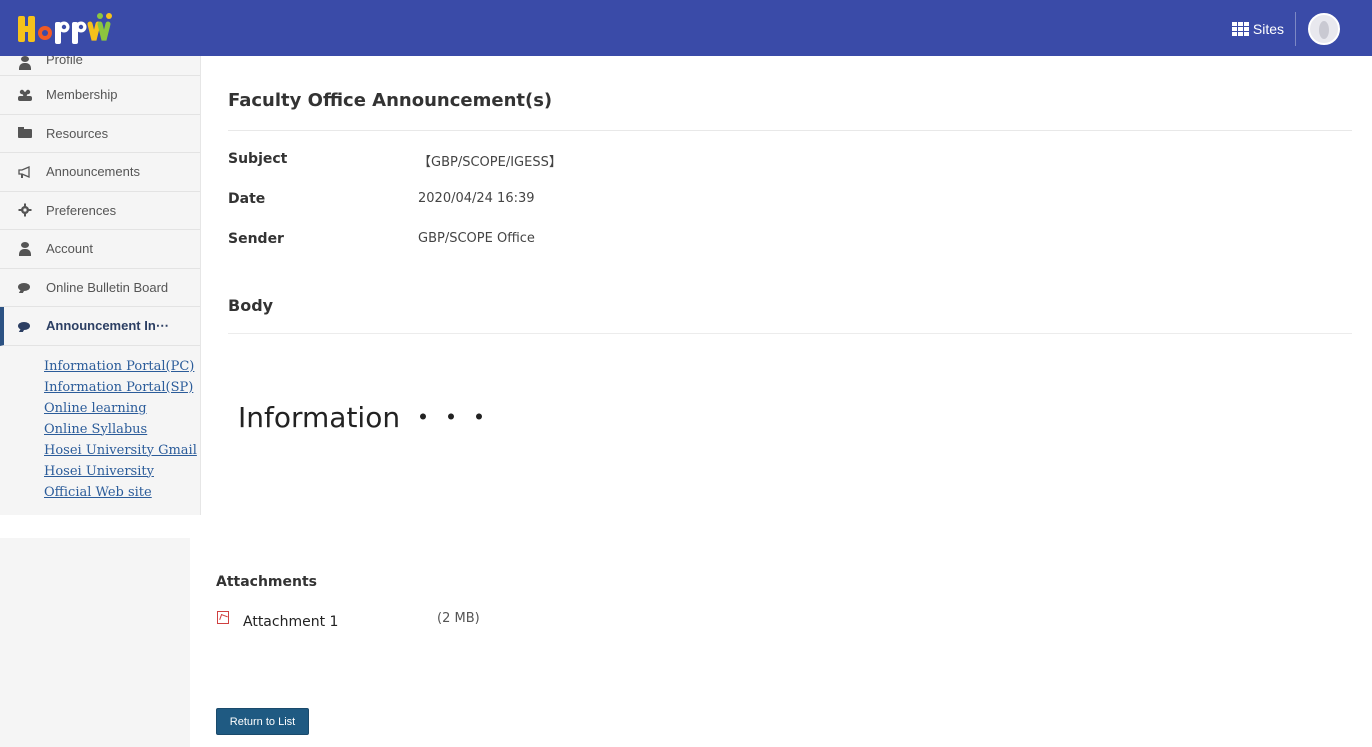  I want to click on link-official-web-site: Official Web site, so click(122, 492).